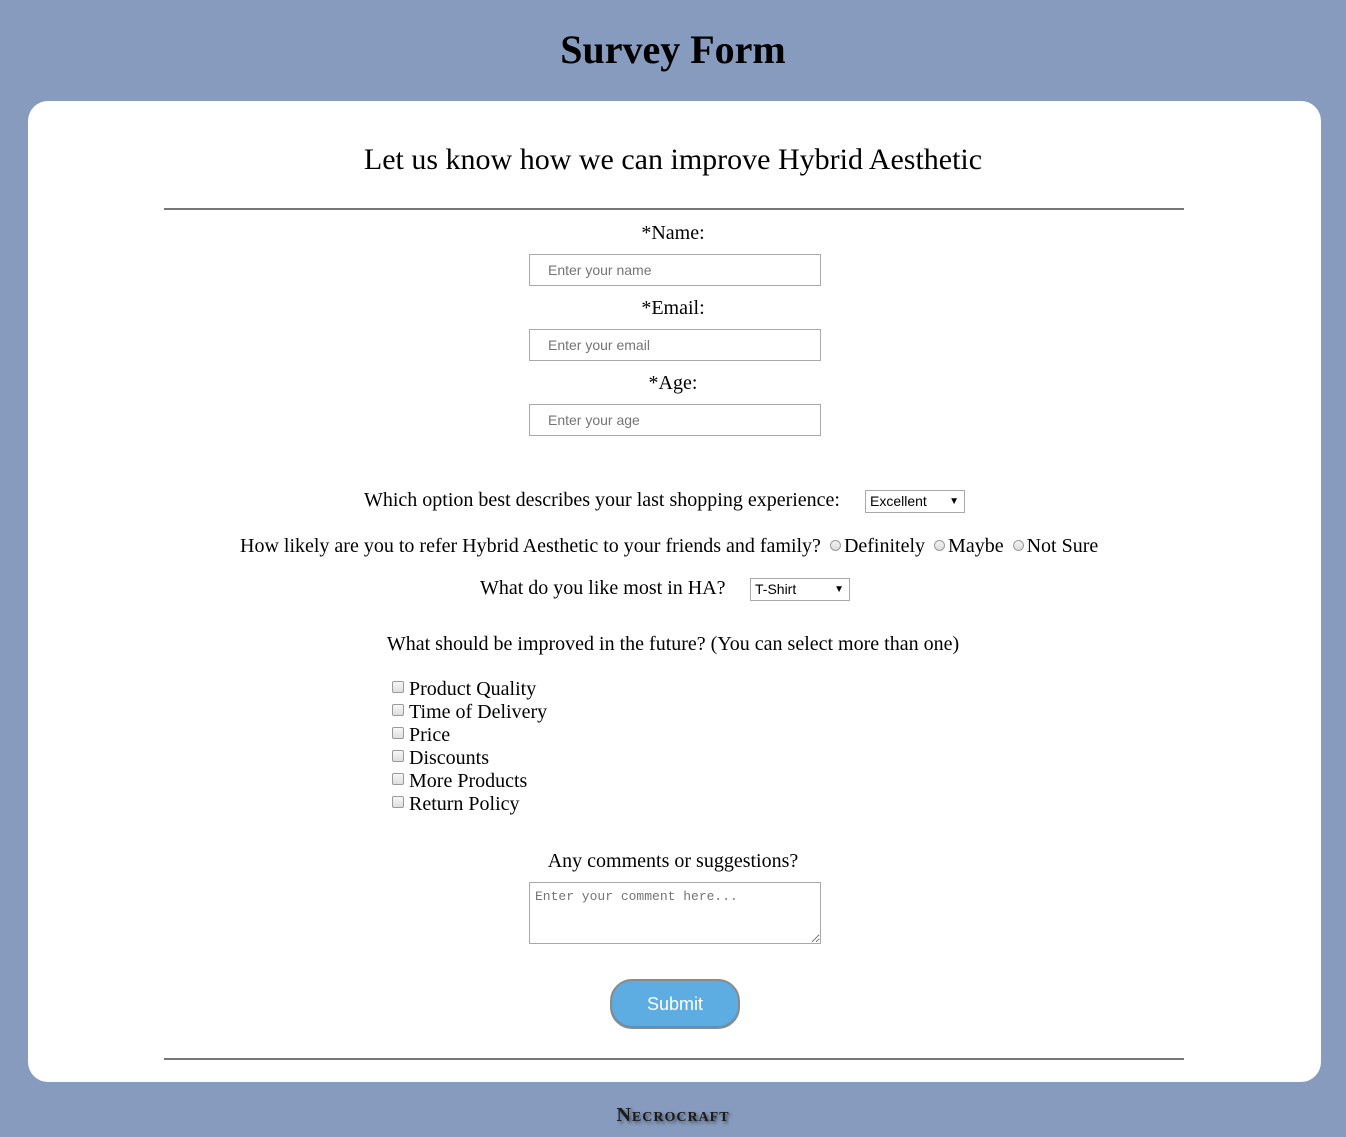 The width and height of the screenshot is (1346, 1137). Describe the element at coordinates (398, 779) in the screenshot. I see `checkbox-more-products` at that location.